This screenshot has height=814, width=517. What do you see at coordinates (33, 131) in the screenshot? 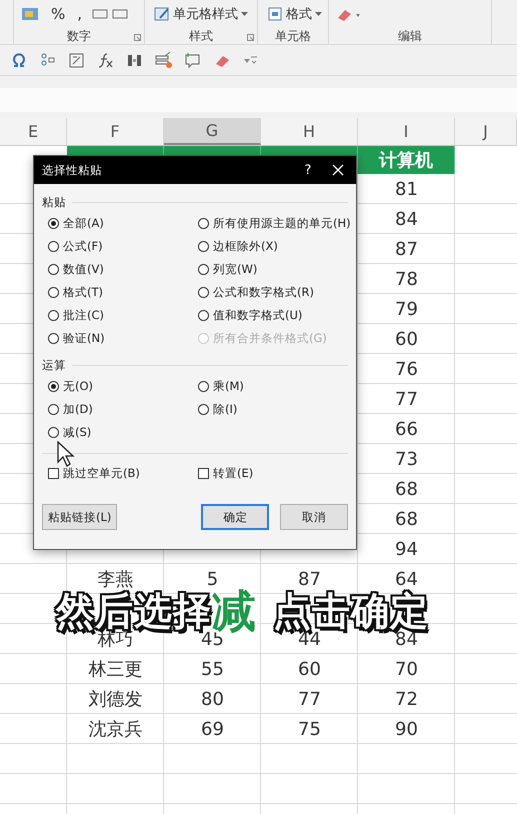
I see `column-header: E` at bounding box center [33, 131].